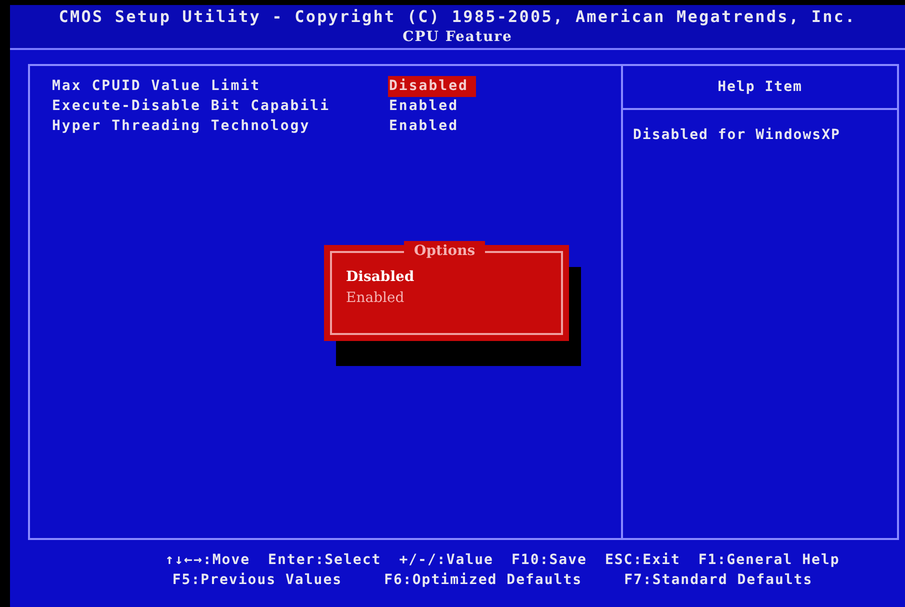 This screenshot has width=905, height=607. I want to click on page-subtitle: CPU Feature, so click(457, 37).